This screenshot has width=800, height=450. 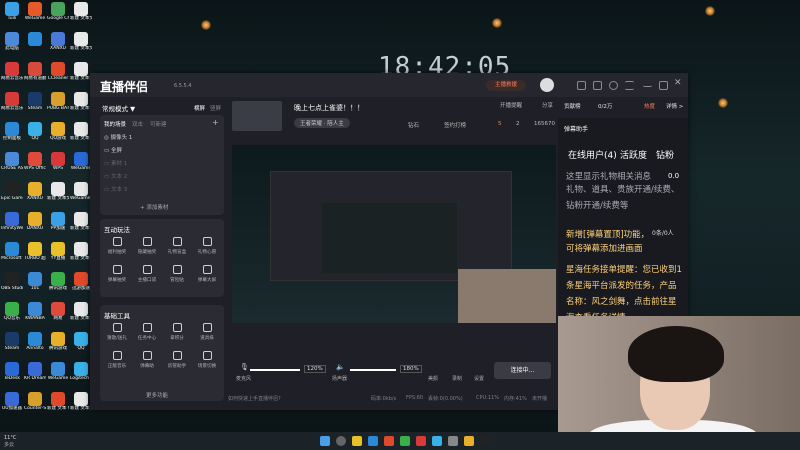 What do you see at coordinates (162, 137) in the screenshot?
I see `source-row: ◎ 摄像头 1` at bounding box center [162, 137].